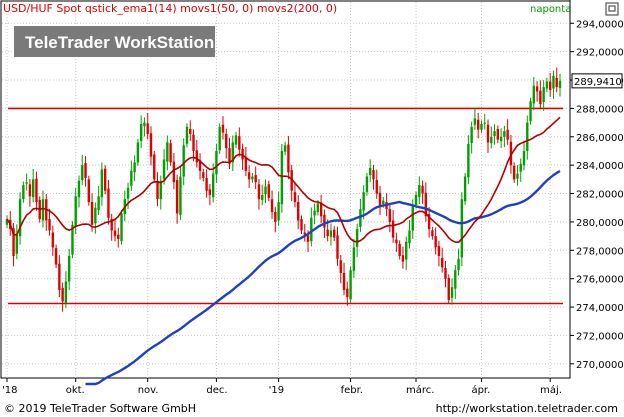  Describe the element at coordinates (527, 408) in the screenshot. I see `footer-url-link: http://workstation.teletrader.com` at that location.